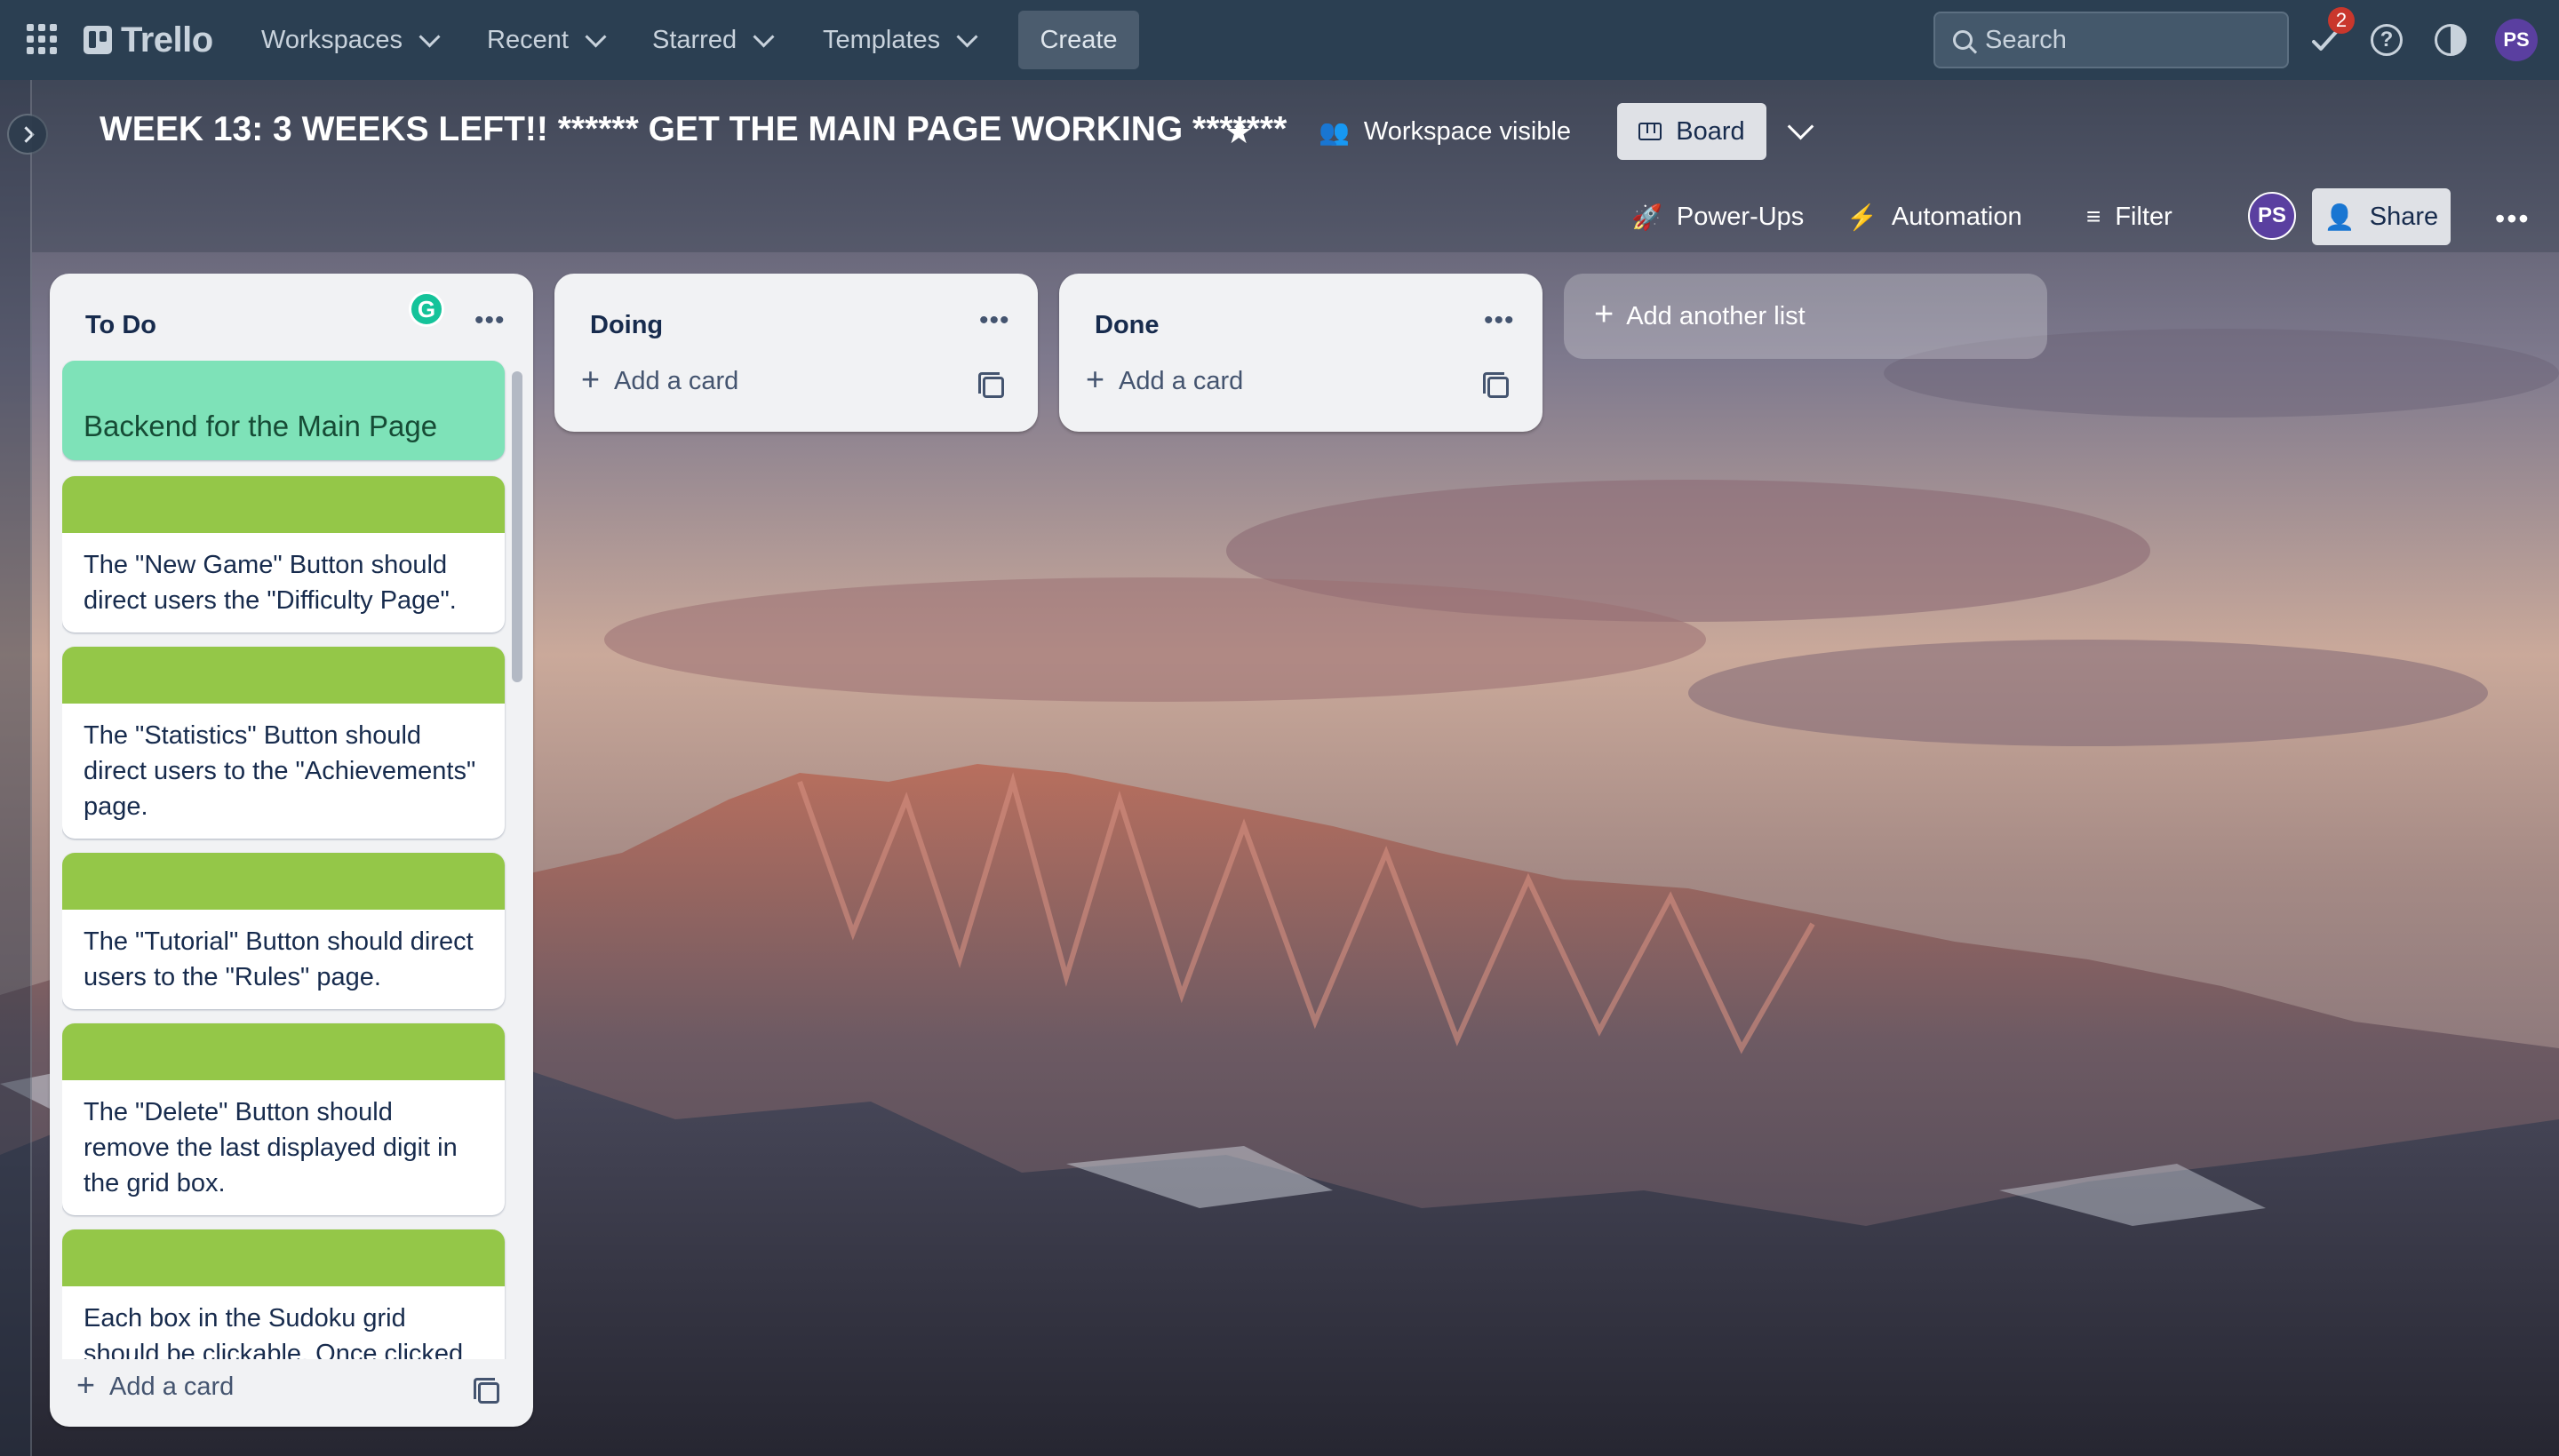  What do you see at coordinates (1334, 131) in the screenshot?
I see `people-icon: 👥` at bounding box center [1334, 131].